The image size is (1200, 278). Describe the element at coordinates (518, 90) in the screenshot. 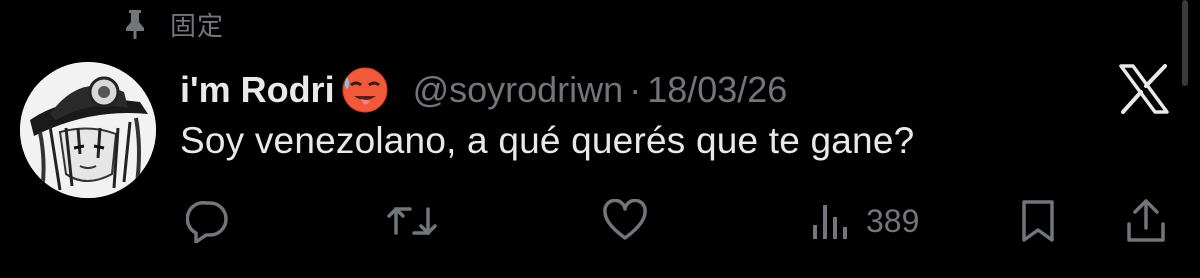

I see `user-handle: @soyrodriwn` at that location.